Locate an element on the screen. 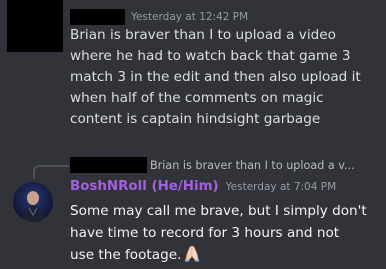 The image size is (386, 269). message-header: Yesterday at 12:42 PM is located at coordinates (159, 17).